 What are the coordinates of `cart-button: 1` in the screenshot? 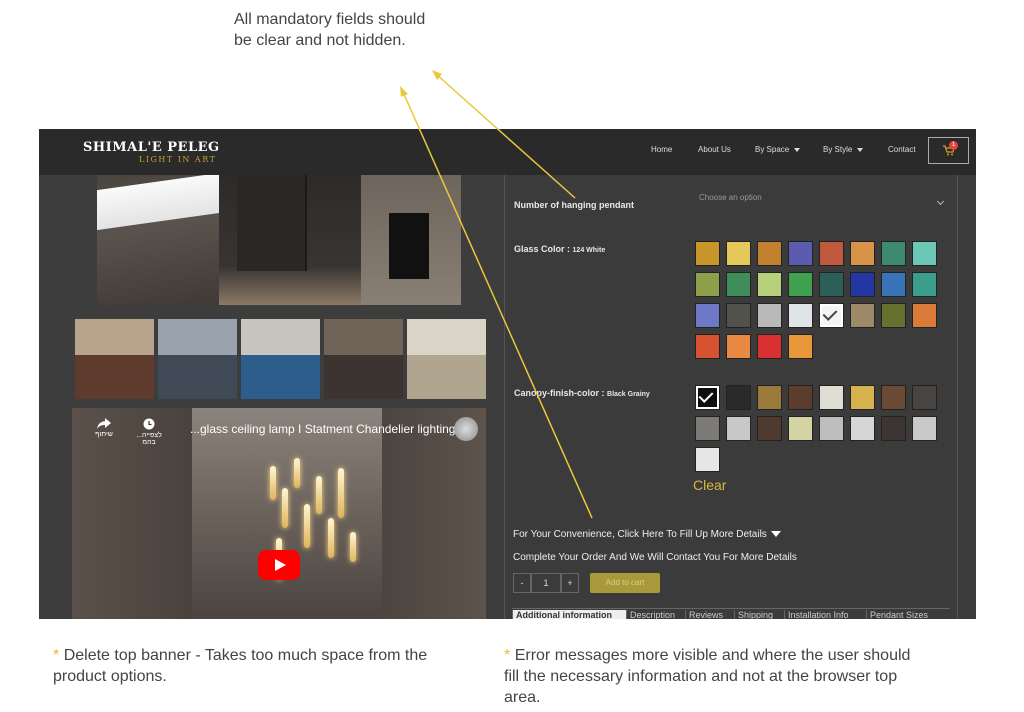 It's located at (948, 150).